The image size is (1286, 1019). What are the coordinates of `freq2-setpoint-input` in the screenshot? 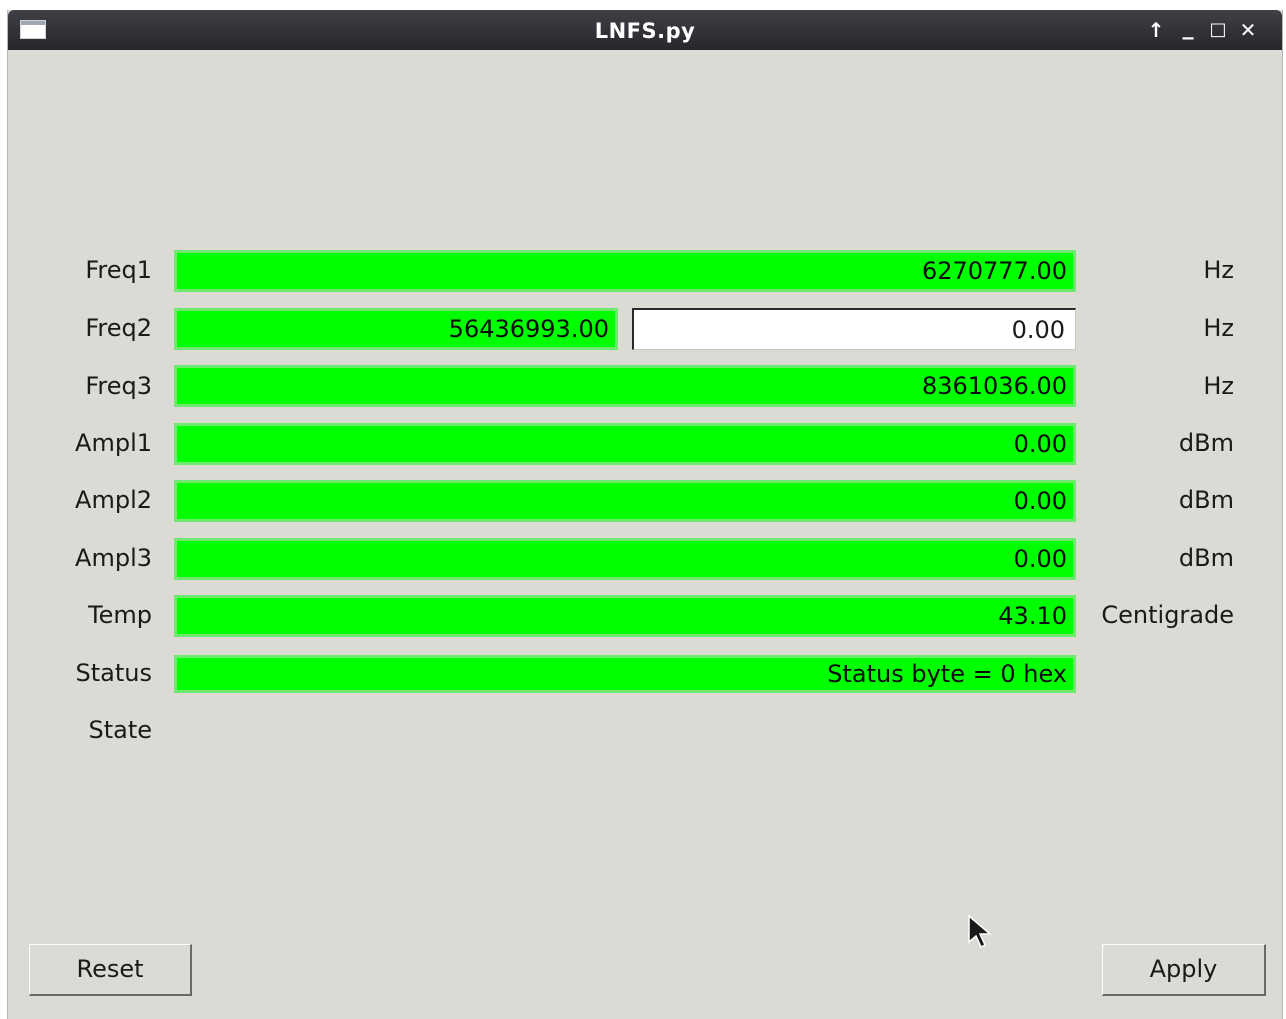 It's located at (854, 329).